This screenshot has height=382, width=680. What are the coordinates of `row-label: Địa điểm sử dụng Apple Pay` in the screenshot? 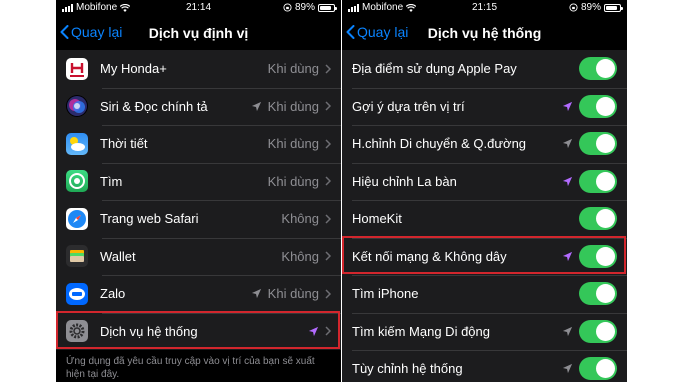 It's located at (434, 69).